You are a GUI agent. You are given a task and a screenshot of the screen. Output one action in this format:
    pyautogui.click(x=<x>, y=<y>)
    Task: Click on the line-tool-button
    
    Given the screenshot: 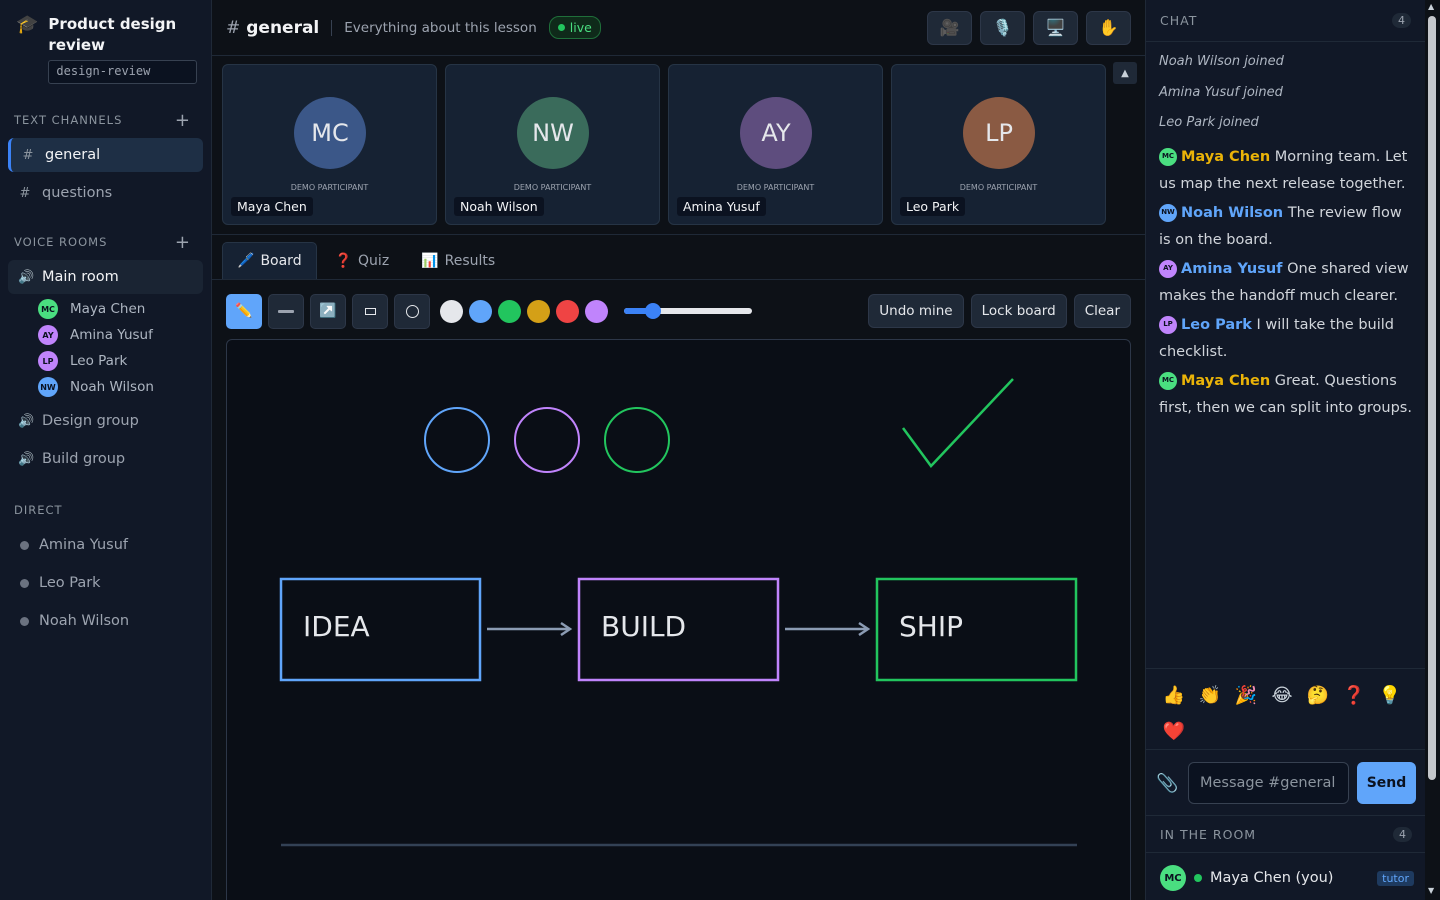 What is the action you would take?
    pyautogui.click(x=286, y=311)
    